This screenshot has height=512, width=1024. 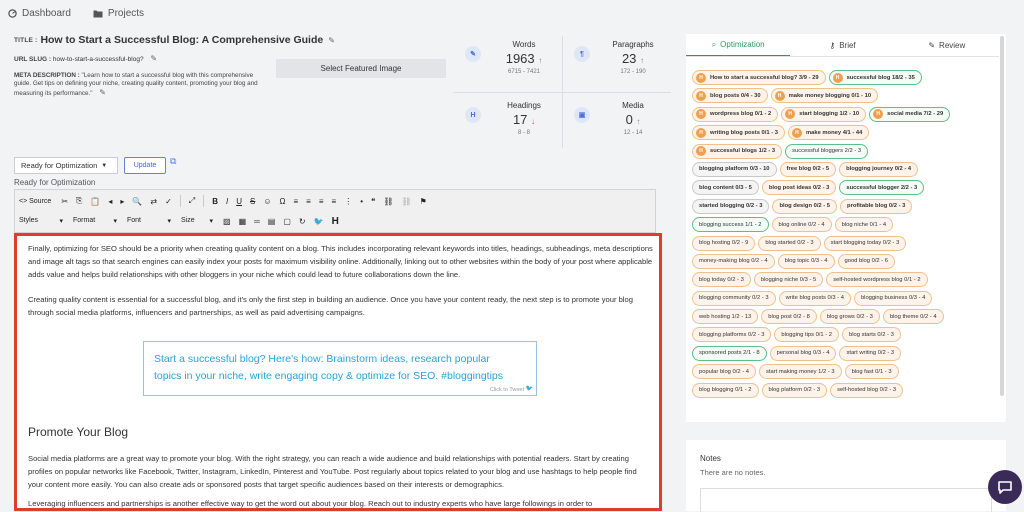 What do you see at coordinates (824, 114) in the screenshot?
I see `keyword-chip: Hstart blogging 1/2 - 10` at bounding box center [824, 114].